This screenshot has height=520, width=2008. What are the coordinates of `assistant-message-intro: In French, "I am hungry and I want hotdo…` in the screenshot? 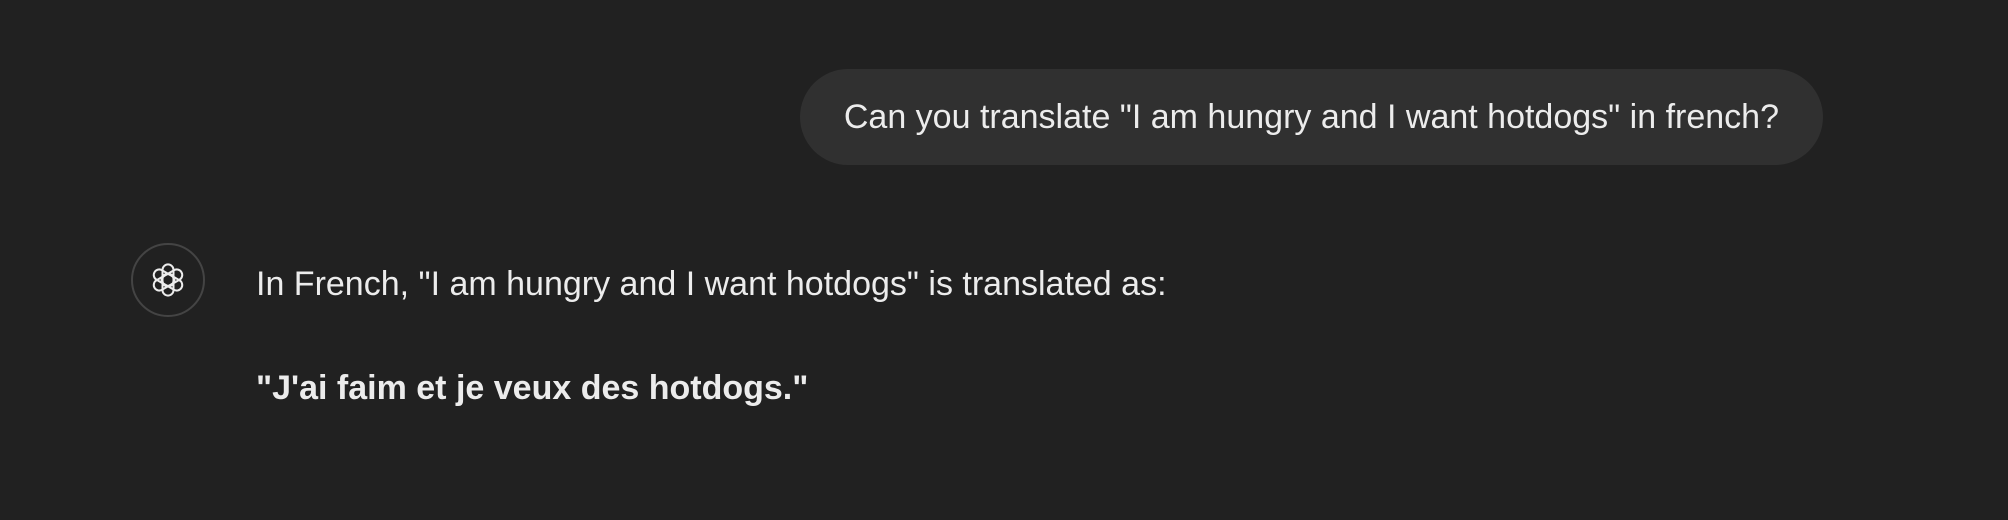 It's located at (711, 284).